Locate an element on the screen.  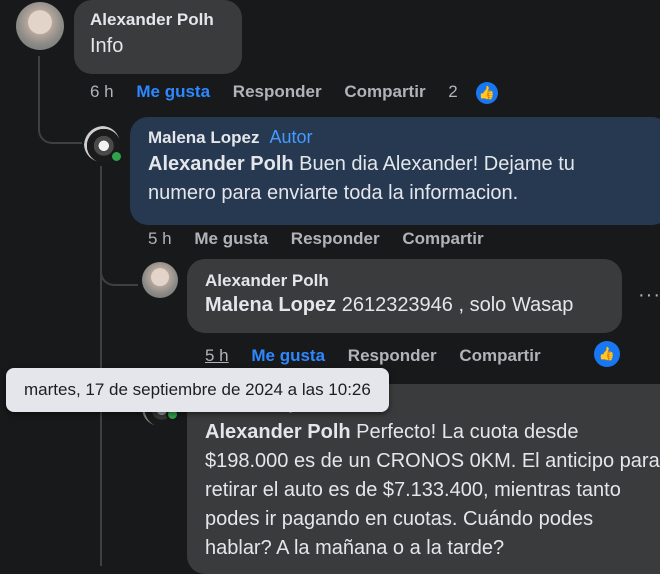
comment-actions-2: 5 h Me gusta Responder Compartir is located at coordinates (325, 239).